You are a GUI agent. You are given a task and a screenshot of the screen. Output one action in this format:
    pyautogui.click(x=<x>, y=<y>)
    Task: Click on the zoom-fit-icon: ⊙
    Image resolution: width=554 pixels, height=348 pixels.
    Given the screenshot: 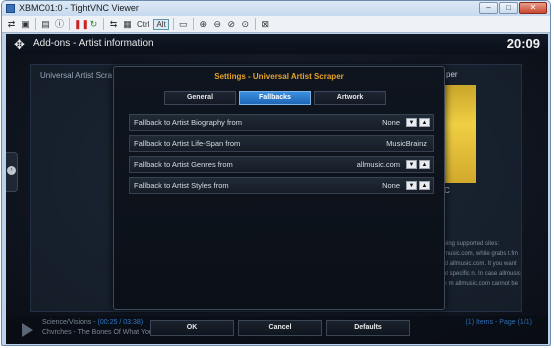 What is the action you would take?
    pyautogui.click(x=245, y=24)
    